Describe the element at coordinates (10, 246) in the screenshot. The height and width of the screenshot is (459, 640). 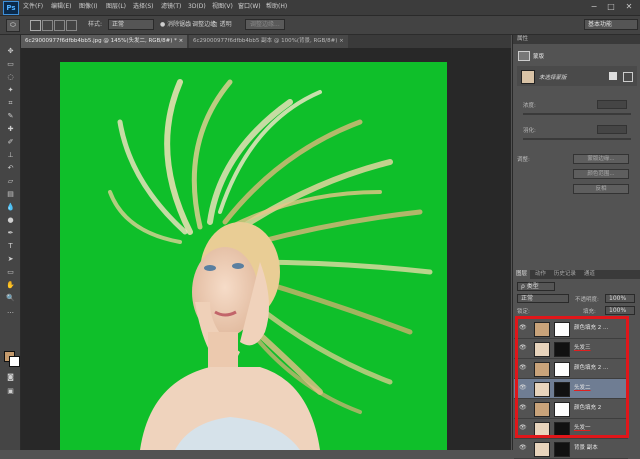
I see `type-tool-icon: T` at that location.